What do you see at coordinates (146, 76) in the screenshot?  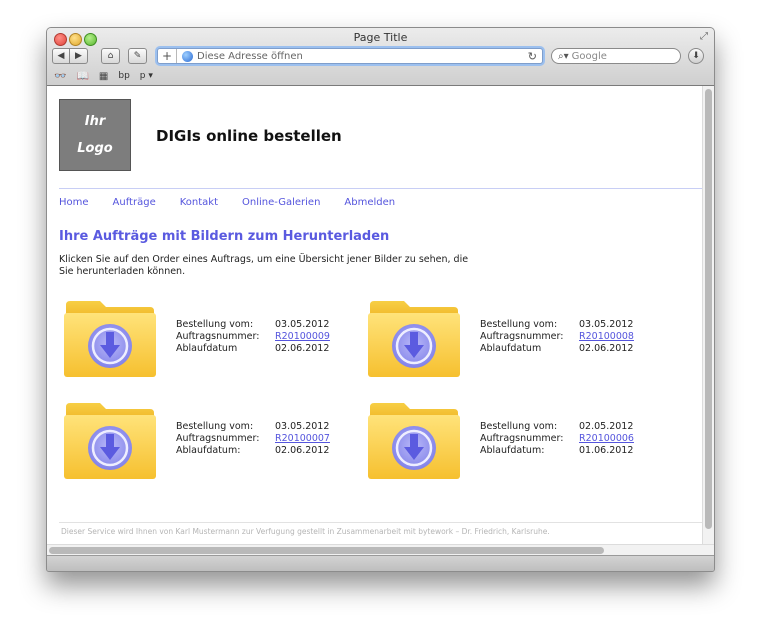 I see `bookmark-folder: p ▾` at bounding box center [146, 76].